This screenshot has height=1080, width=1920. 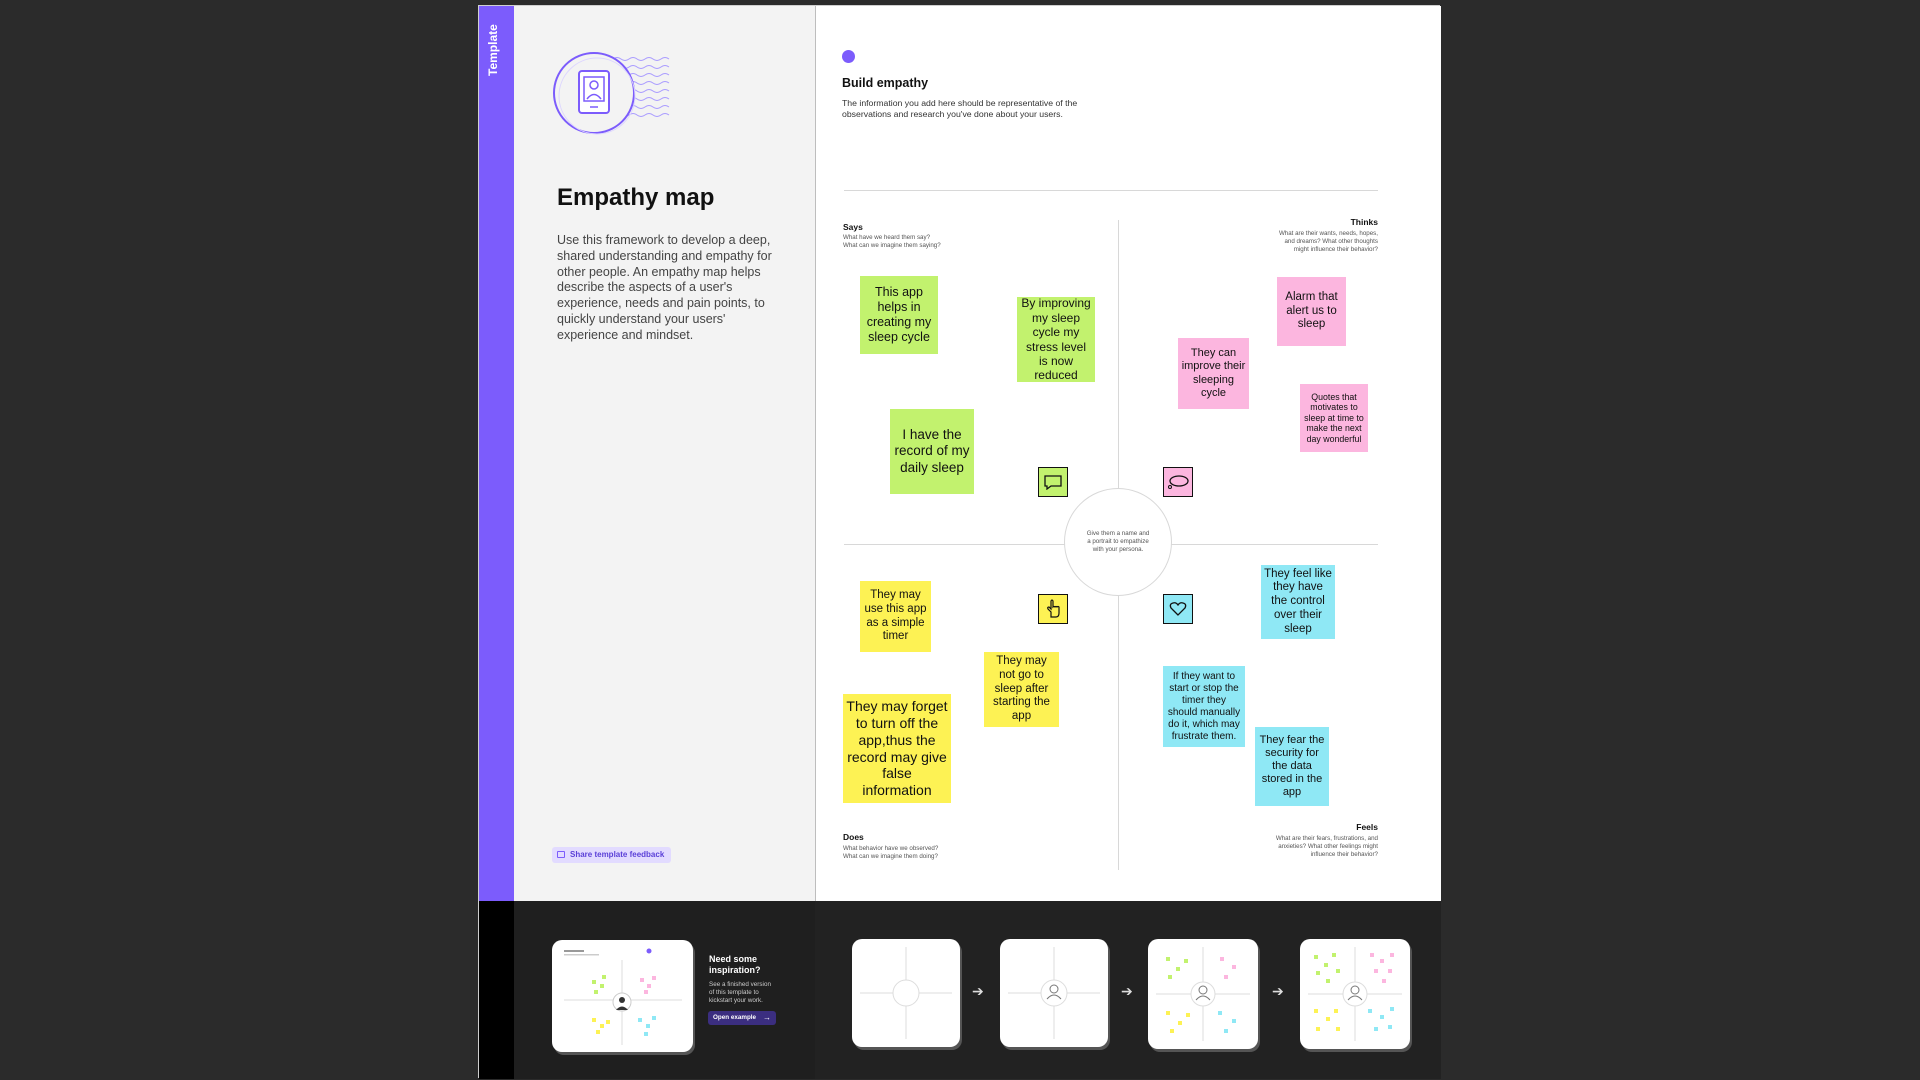 I want to click on feels-label: Feels, so click(x=1367, y=827).